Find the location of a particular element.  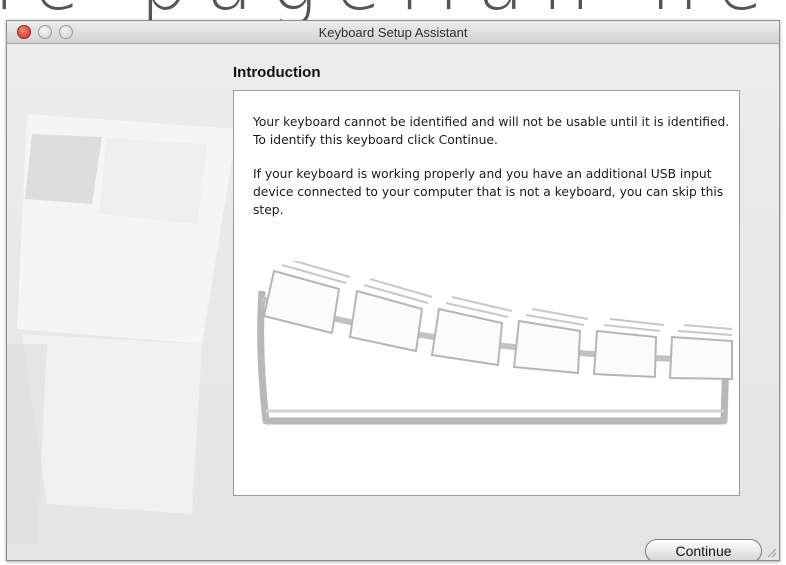

section-heading: Introduction is located at coordinates (277, 72).